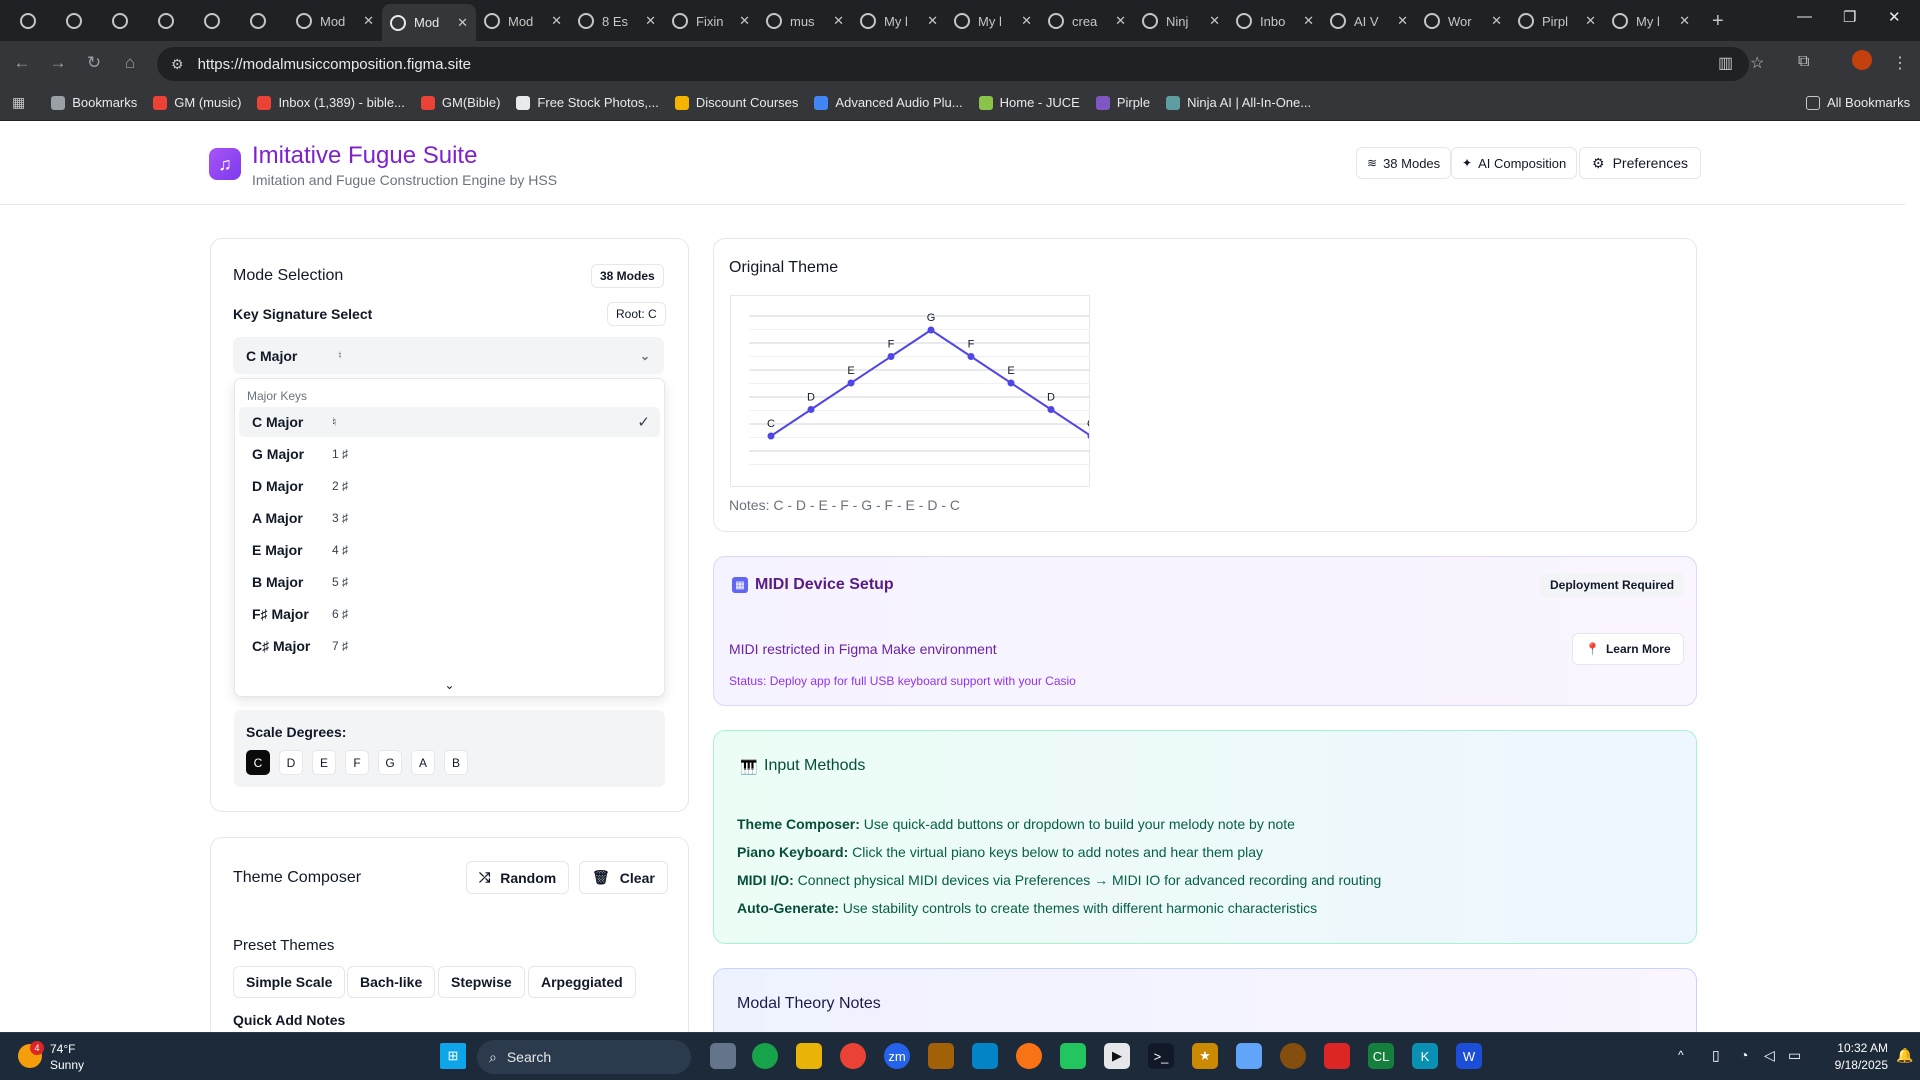 The image size is (1920, 1080). Describe the element at coordinates (1469, 1056) in the screenshot. I see `word-icon: W` at that location.